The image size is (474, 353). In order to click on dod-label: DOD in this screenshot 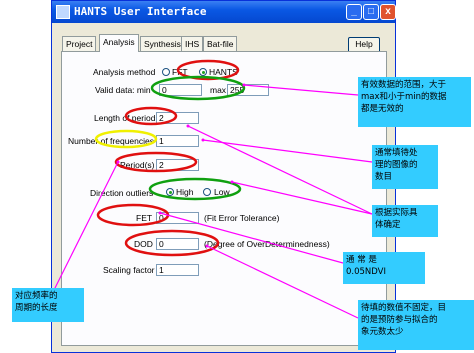, I will do `click(143, 244)`.